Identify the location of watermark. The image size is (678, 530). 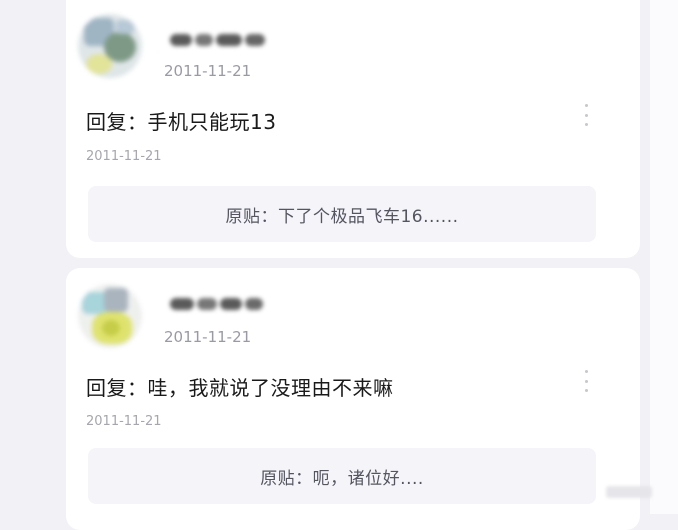
(629, 492).